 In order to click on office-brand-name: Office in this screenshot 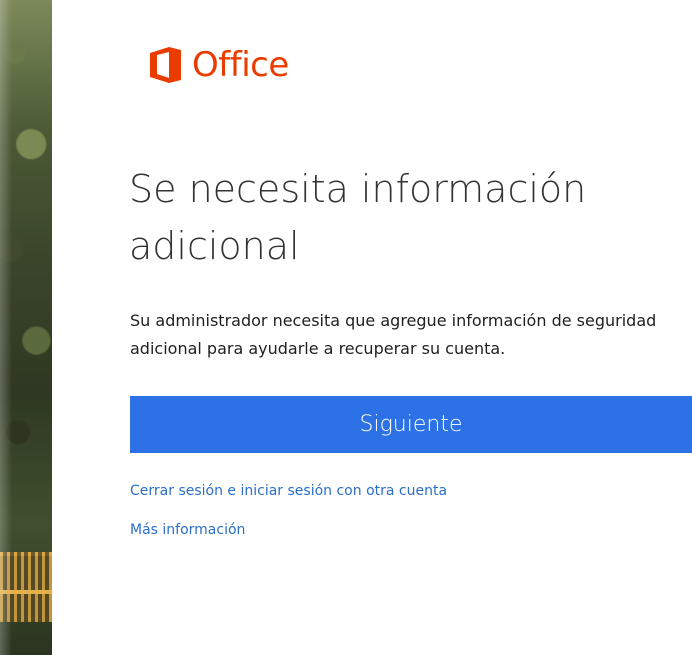, I will do `click(240, 65)`.